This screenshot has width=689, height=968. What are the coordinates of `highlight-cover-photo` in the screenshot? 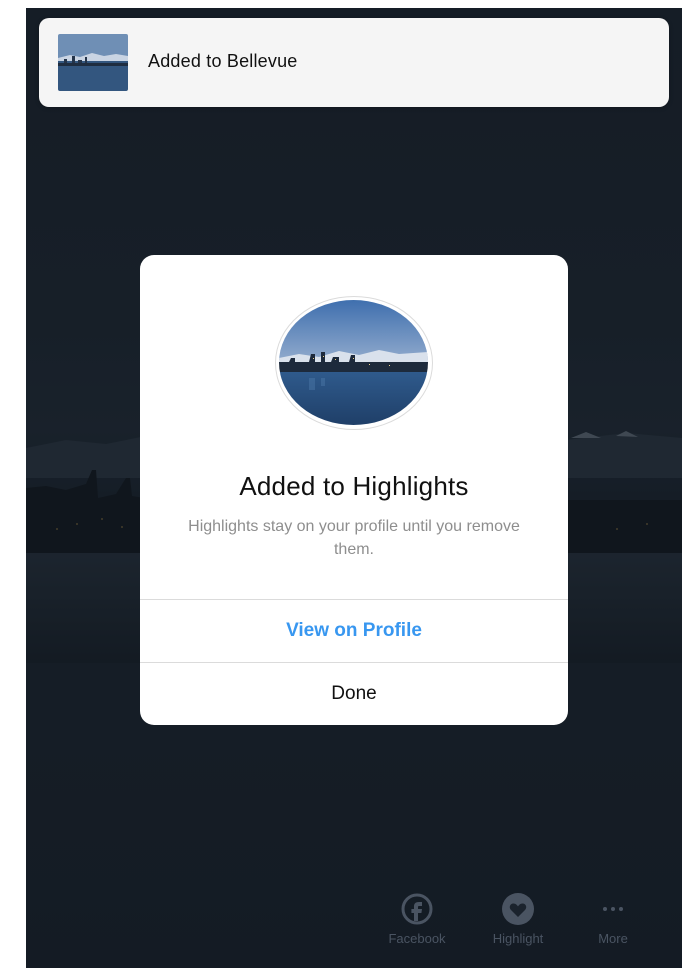 It's located at (353, 362).